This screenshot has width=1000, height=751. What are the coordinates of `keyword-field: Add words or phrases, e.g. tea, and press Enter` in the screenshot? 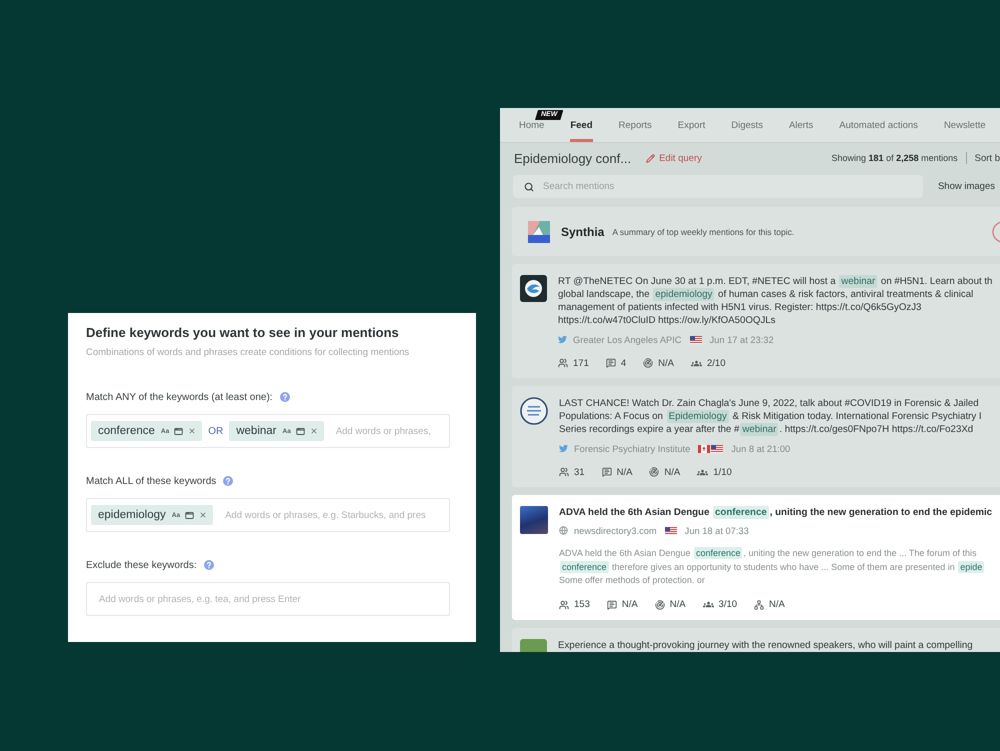 It's located at (268, 599).